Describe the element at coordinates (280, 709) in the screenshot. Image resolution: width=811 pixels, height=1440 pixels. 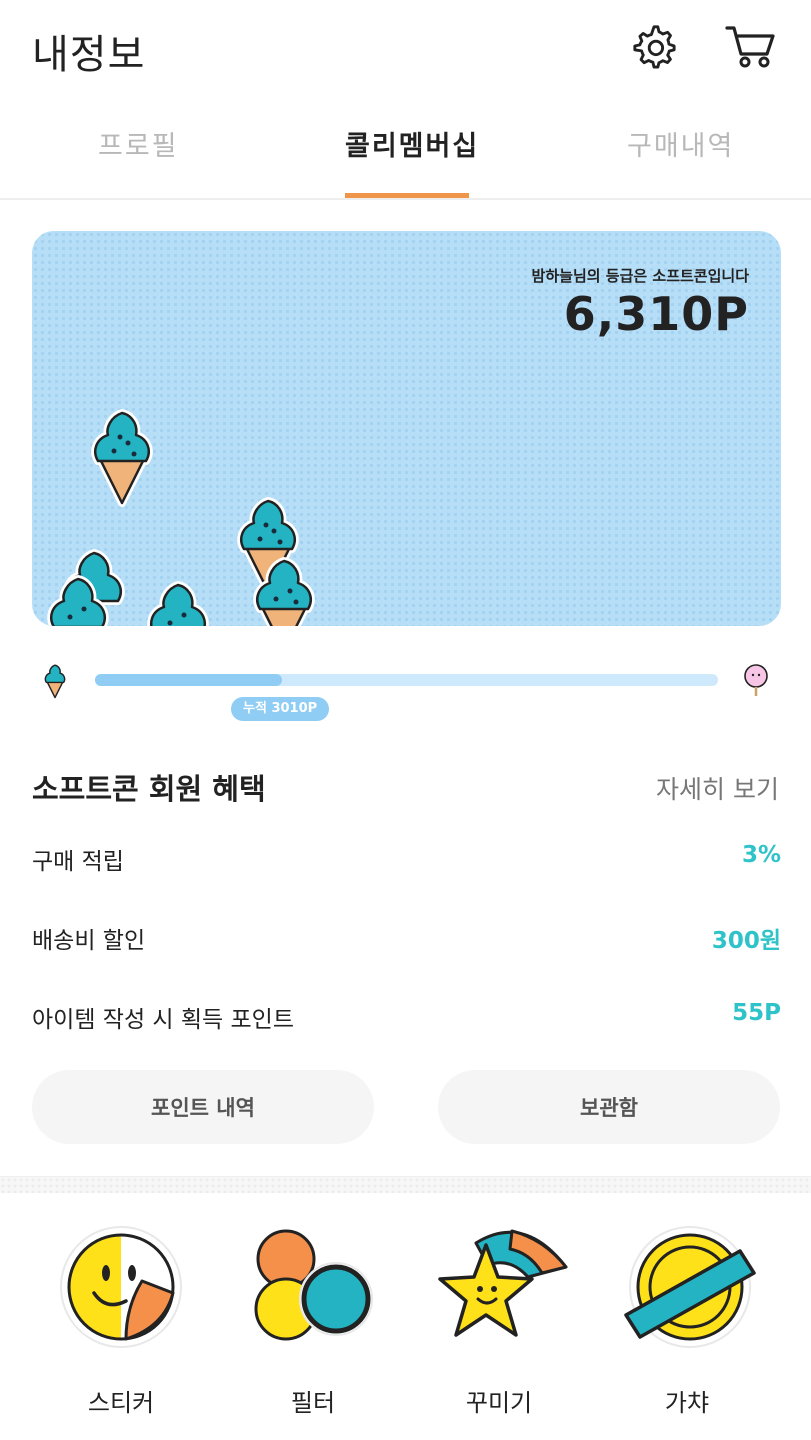
I see `accumulated-points-badge: 누적 3010P` at that location.